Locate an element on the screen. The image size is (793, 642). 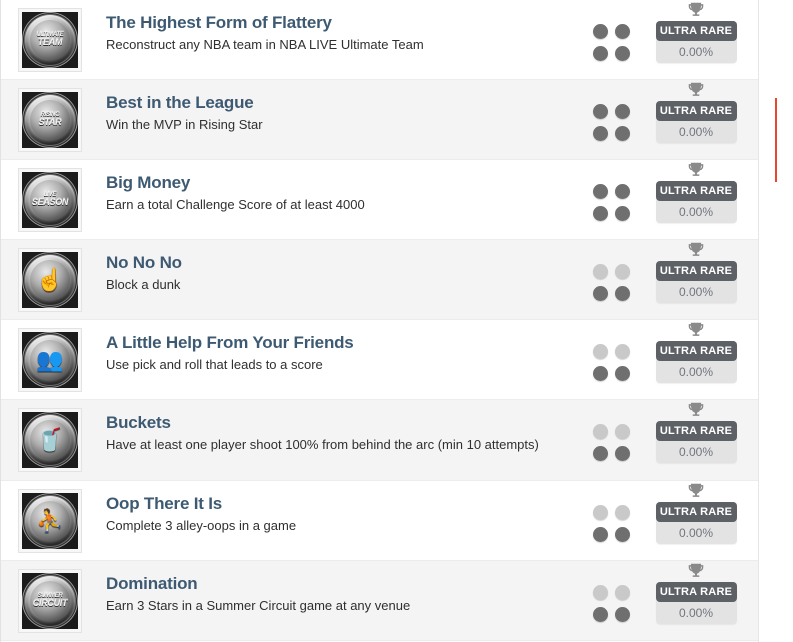
medal-backdrop: ⛹ is located at coordinates (50, 521).